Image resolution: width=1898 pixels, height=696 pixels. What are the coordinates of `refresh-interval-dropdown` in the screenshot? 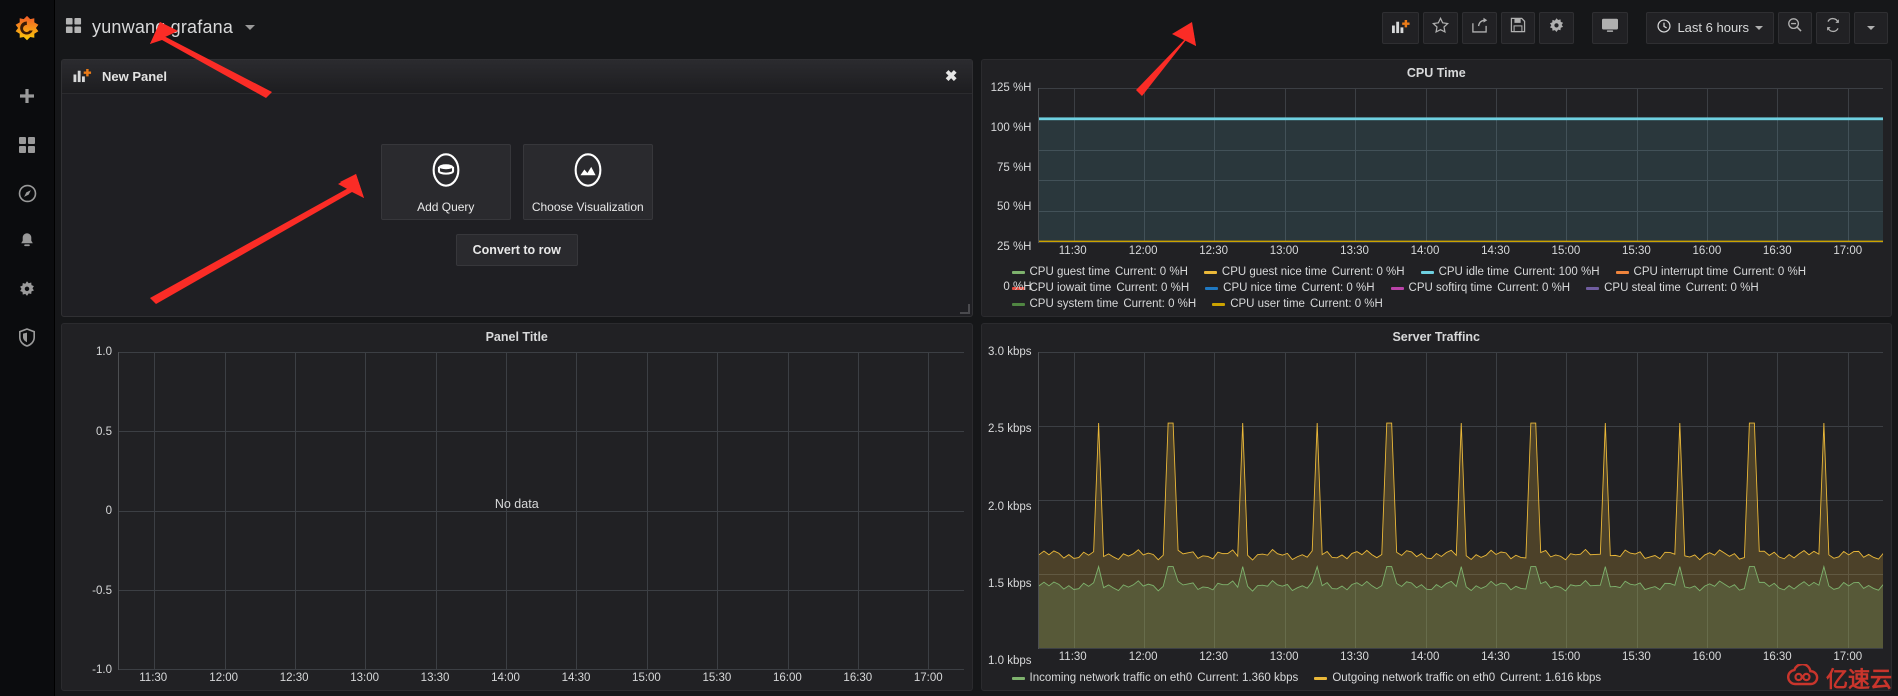 It's located at (1871, 27).